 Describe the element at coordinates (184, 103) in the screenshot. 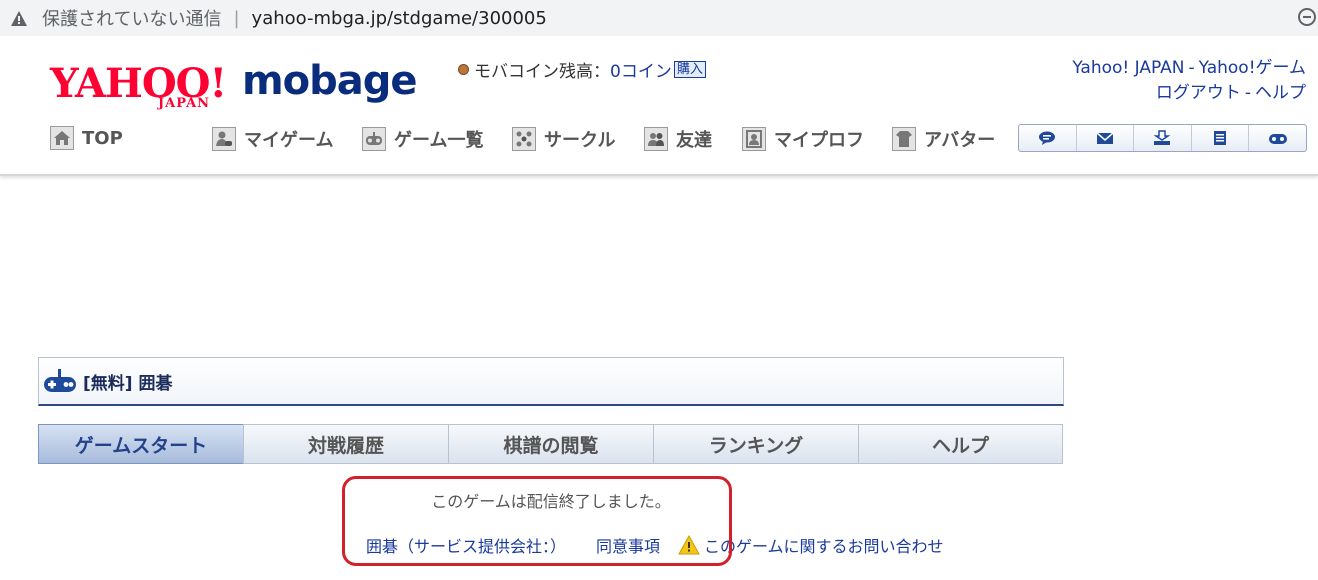

I see `logo-japan-text: JAPAN` at that location.